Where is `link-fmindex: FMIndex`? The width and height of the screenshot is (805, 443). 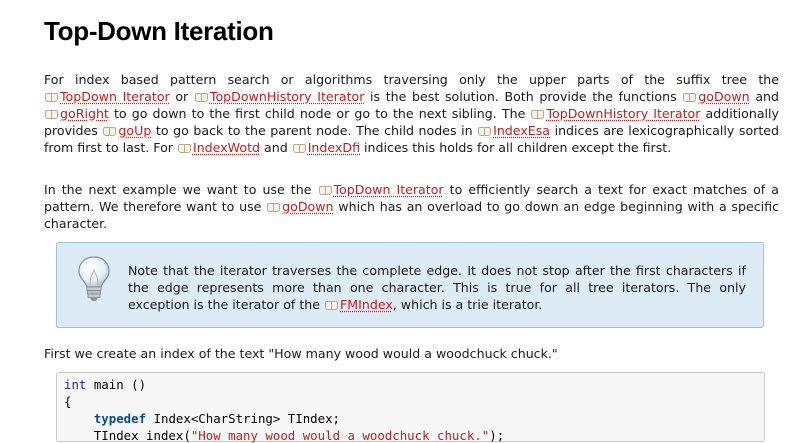
link-fmindex: FMIndex is located at coordinates (358, 304).